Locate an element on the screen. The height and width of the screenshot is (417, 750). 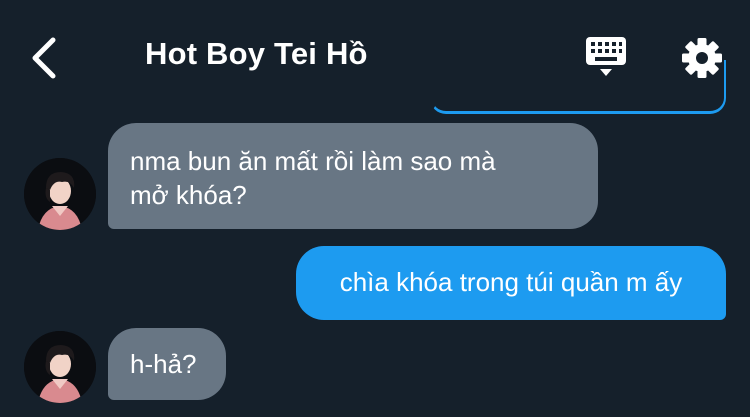
incoming-message-bubble: h-hả? is located at coordinates (167, 364).